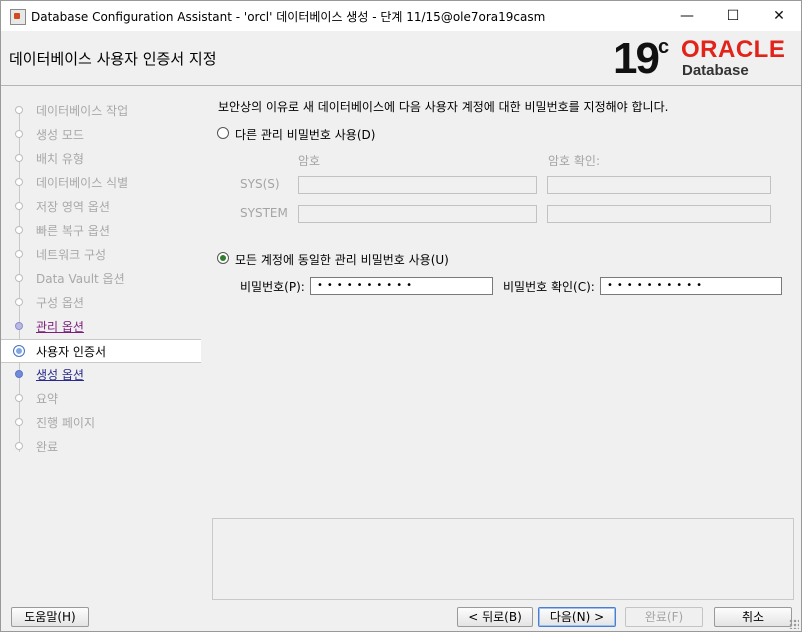  Describe the element at coordinates (71, 352) in the screenshot. I see `step-label: 사용자 인증서` at that location.